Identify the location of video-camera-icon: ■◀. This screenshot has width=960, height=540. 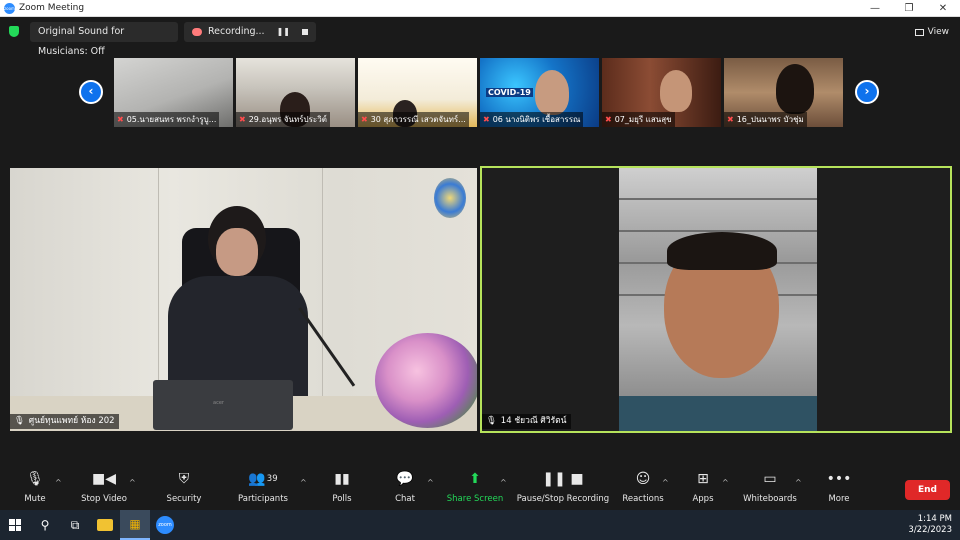
(104, 479).